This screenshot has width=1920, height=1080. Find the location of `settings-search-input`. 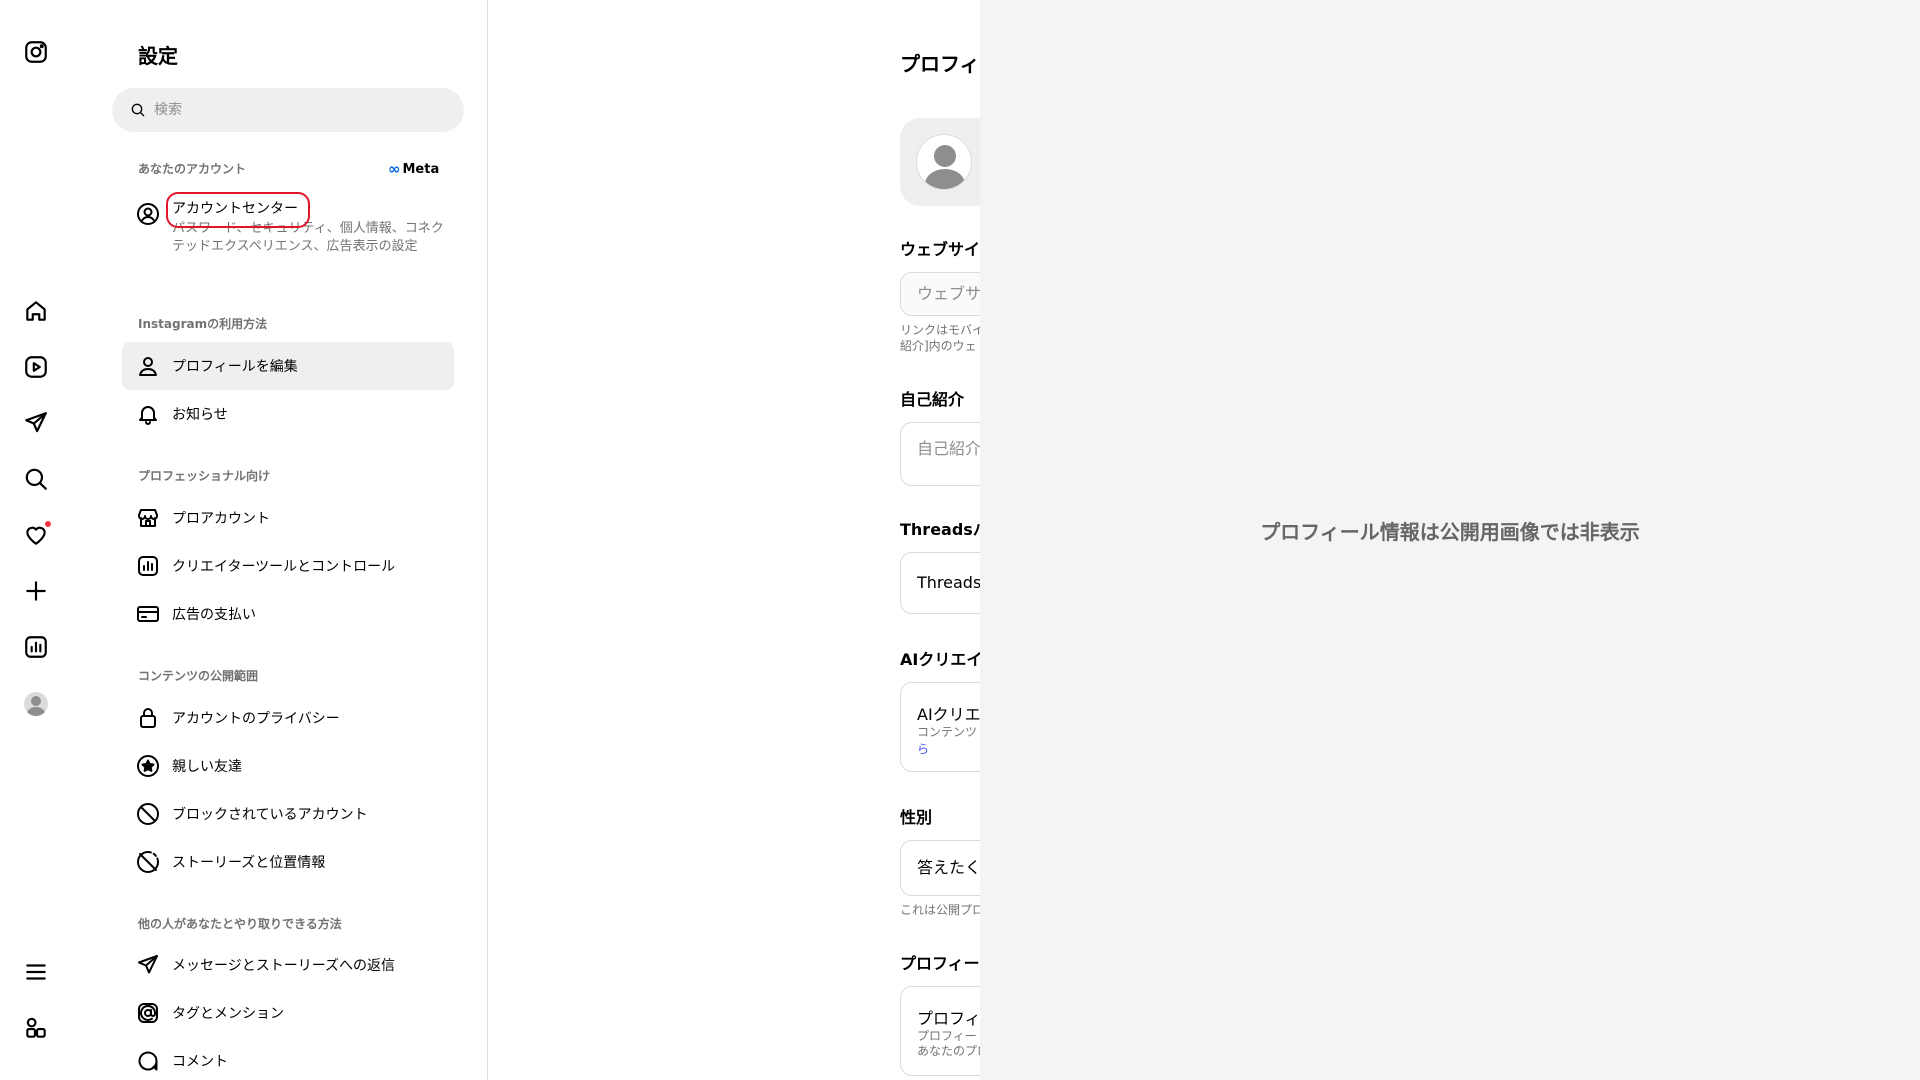

settings-search-input is located at coordinates (299, 110).